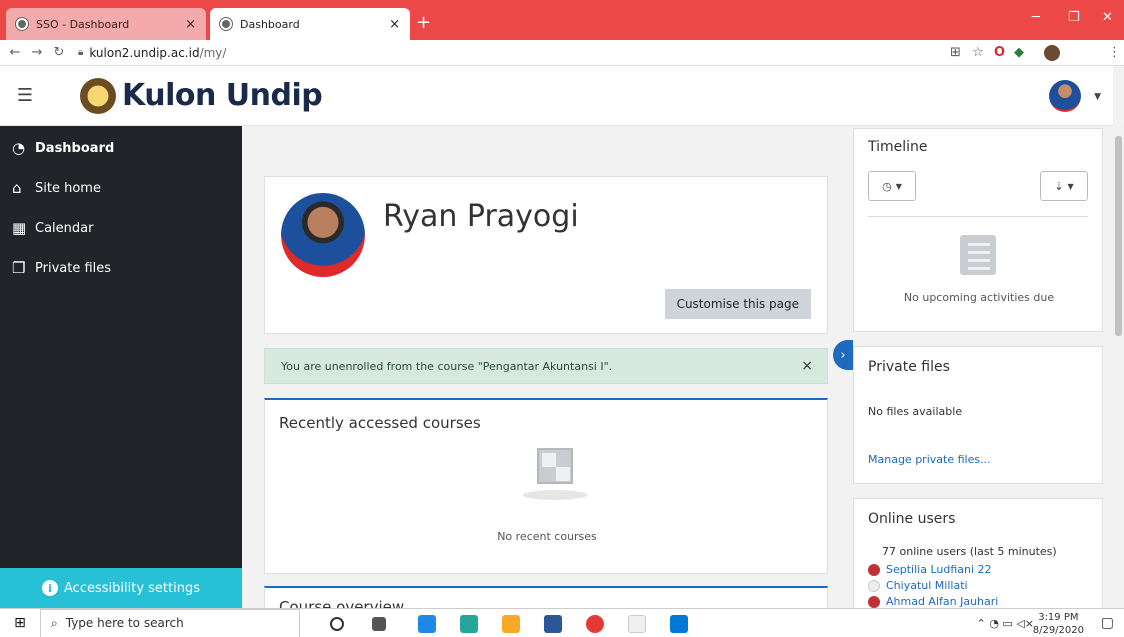 The height and width of the screenshot is (637, 1124). I want to click on accessibility-settings-button: i Accessibility settings, so click(121, 588).